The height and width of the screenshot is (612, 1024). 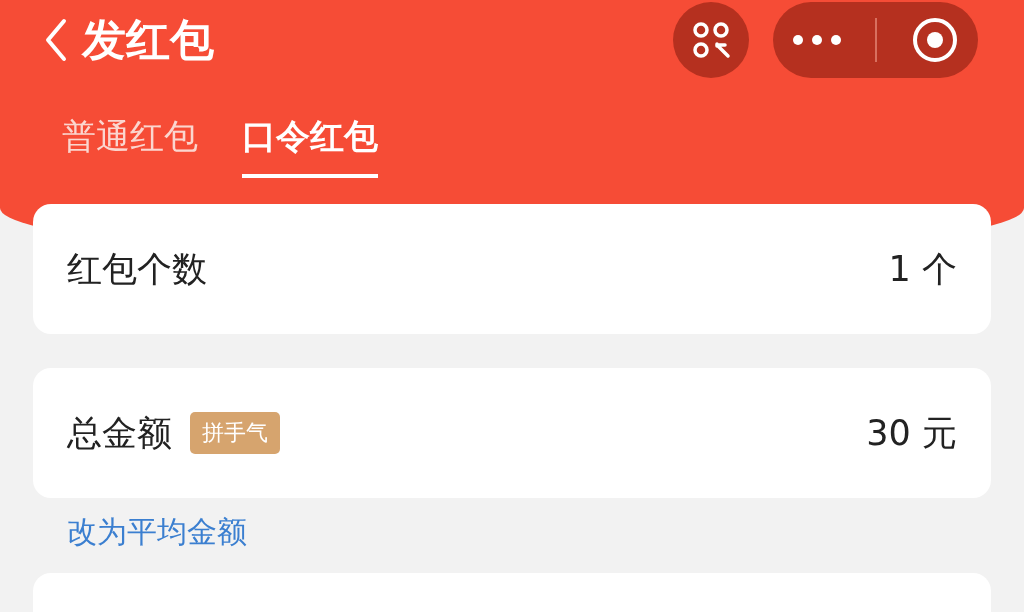 What do you see at coordinates (119, 433) in the screenshot?
I see `field-label: 总金额` at bounding box center [119, 433].